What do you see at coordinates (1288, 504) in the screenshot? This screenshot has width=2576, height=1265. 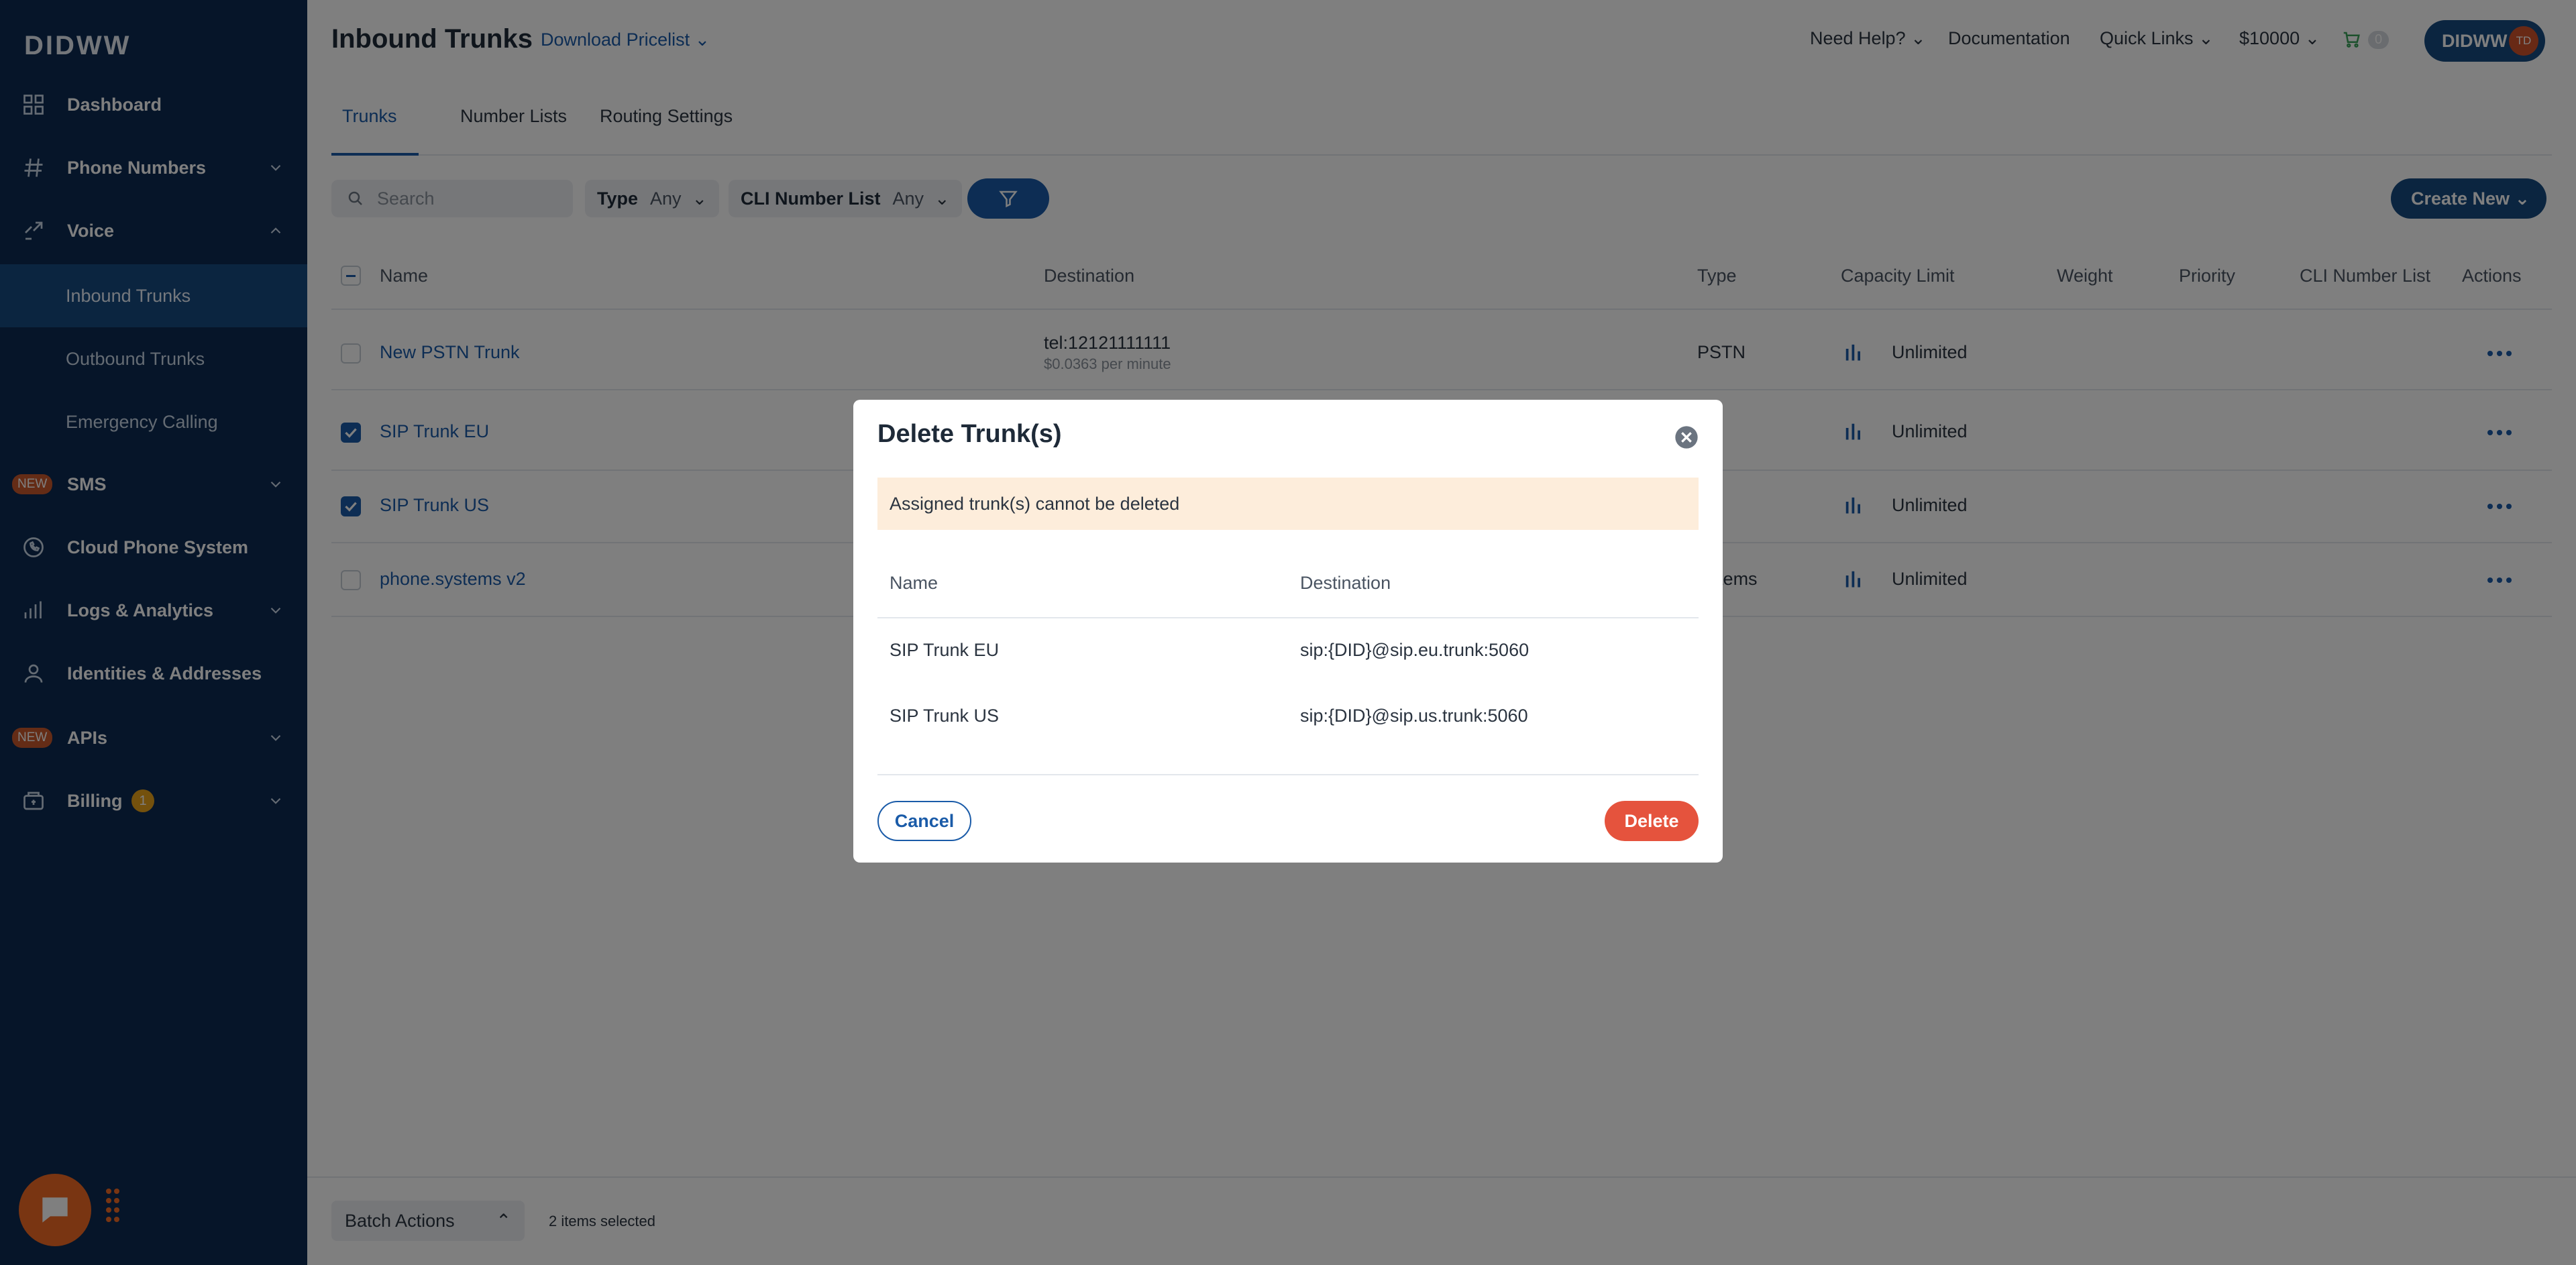 I see `warning-banner: Assigned trunk(s) cannot be deleted` at bounding box center [1288, 504].